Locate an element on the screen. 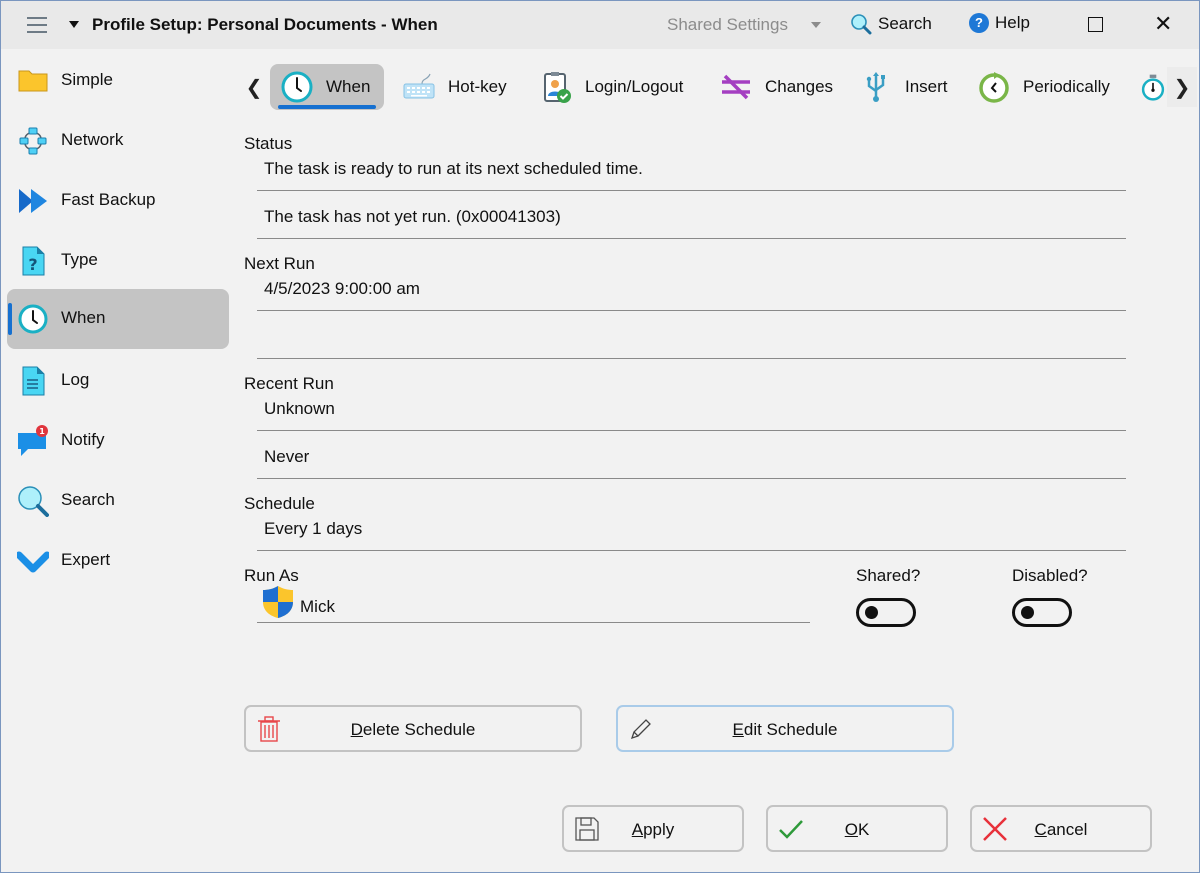 This screenshot has height=873, width=1200. notify-badge-count: 1 is located at coordinates (42, 431).